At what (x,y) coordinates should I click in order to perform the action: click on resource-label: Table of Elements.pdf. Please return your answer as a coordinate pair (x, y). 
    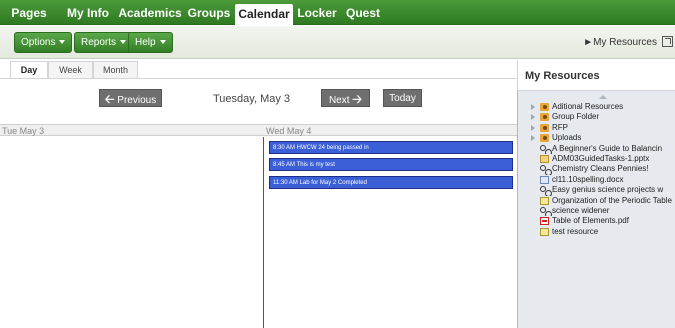
    Looking at the image, I should click on (590, 221).